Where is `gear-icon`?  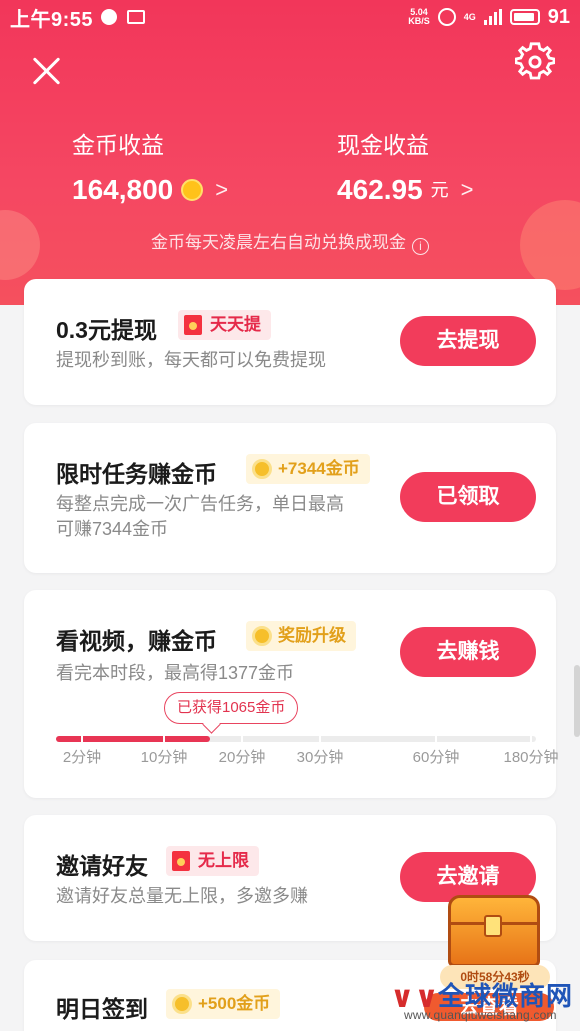 gear-icon is located at coordinates (535, 62).